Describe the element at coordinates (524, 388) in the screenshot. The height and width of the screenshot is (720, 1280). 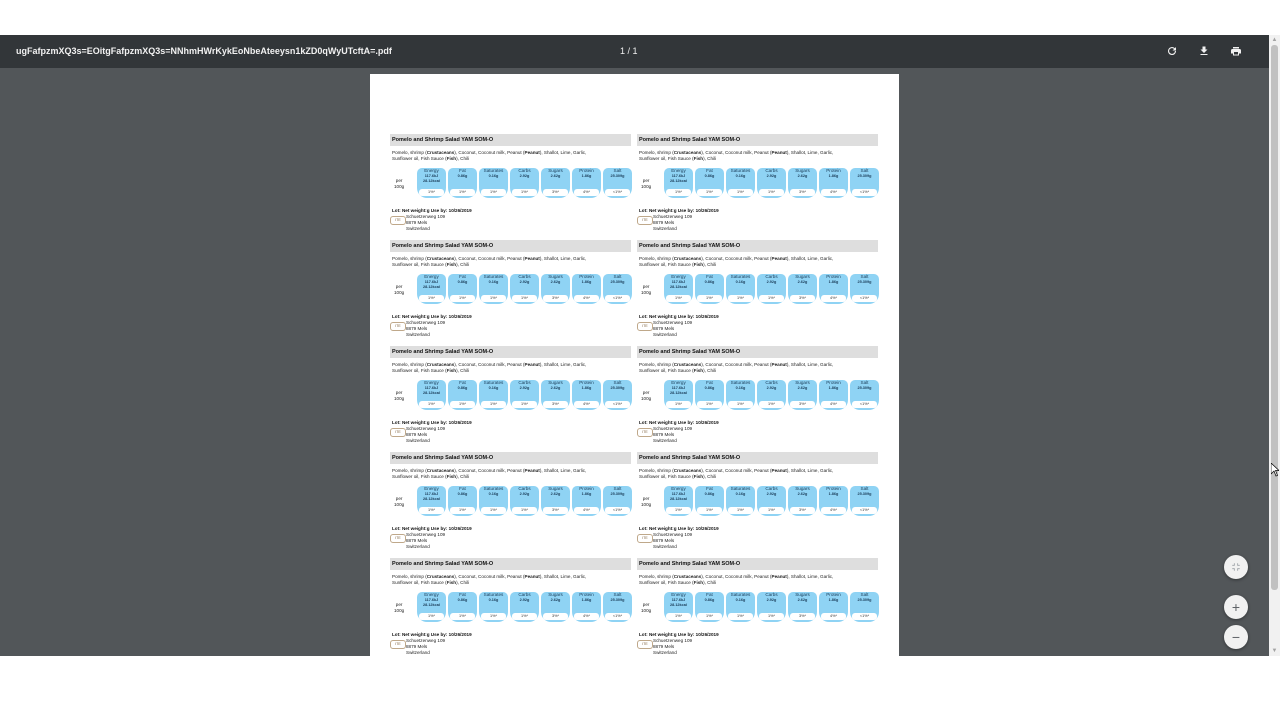
I see `nutrient-value: 2.92g` at that location.